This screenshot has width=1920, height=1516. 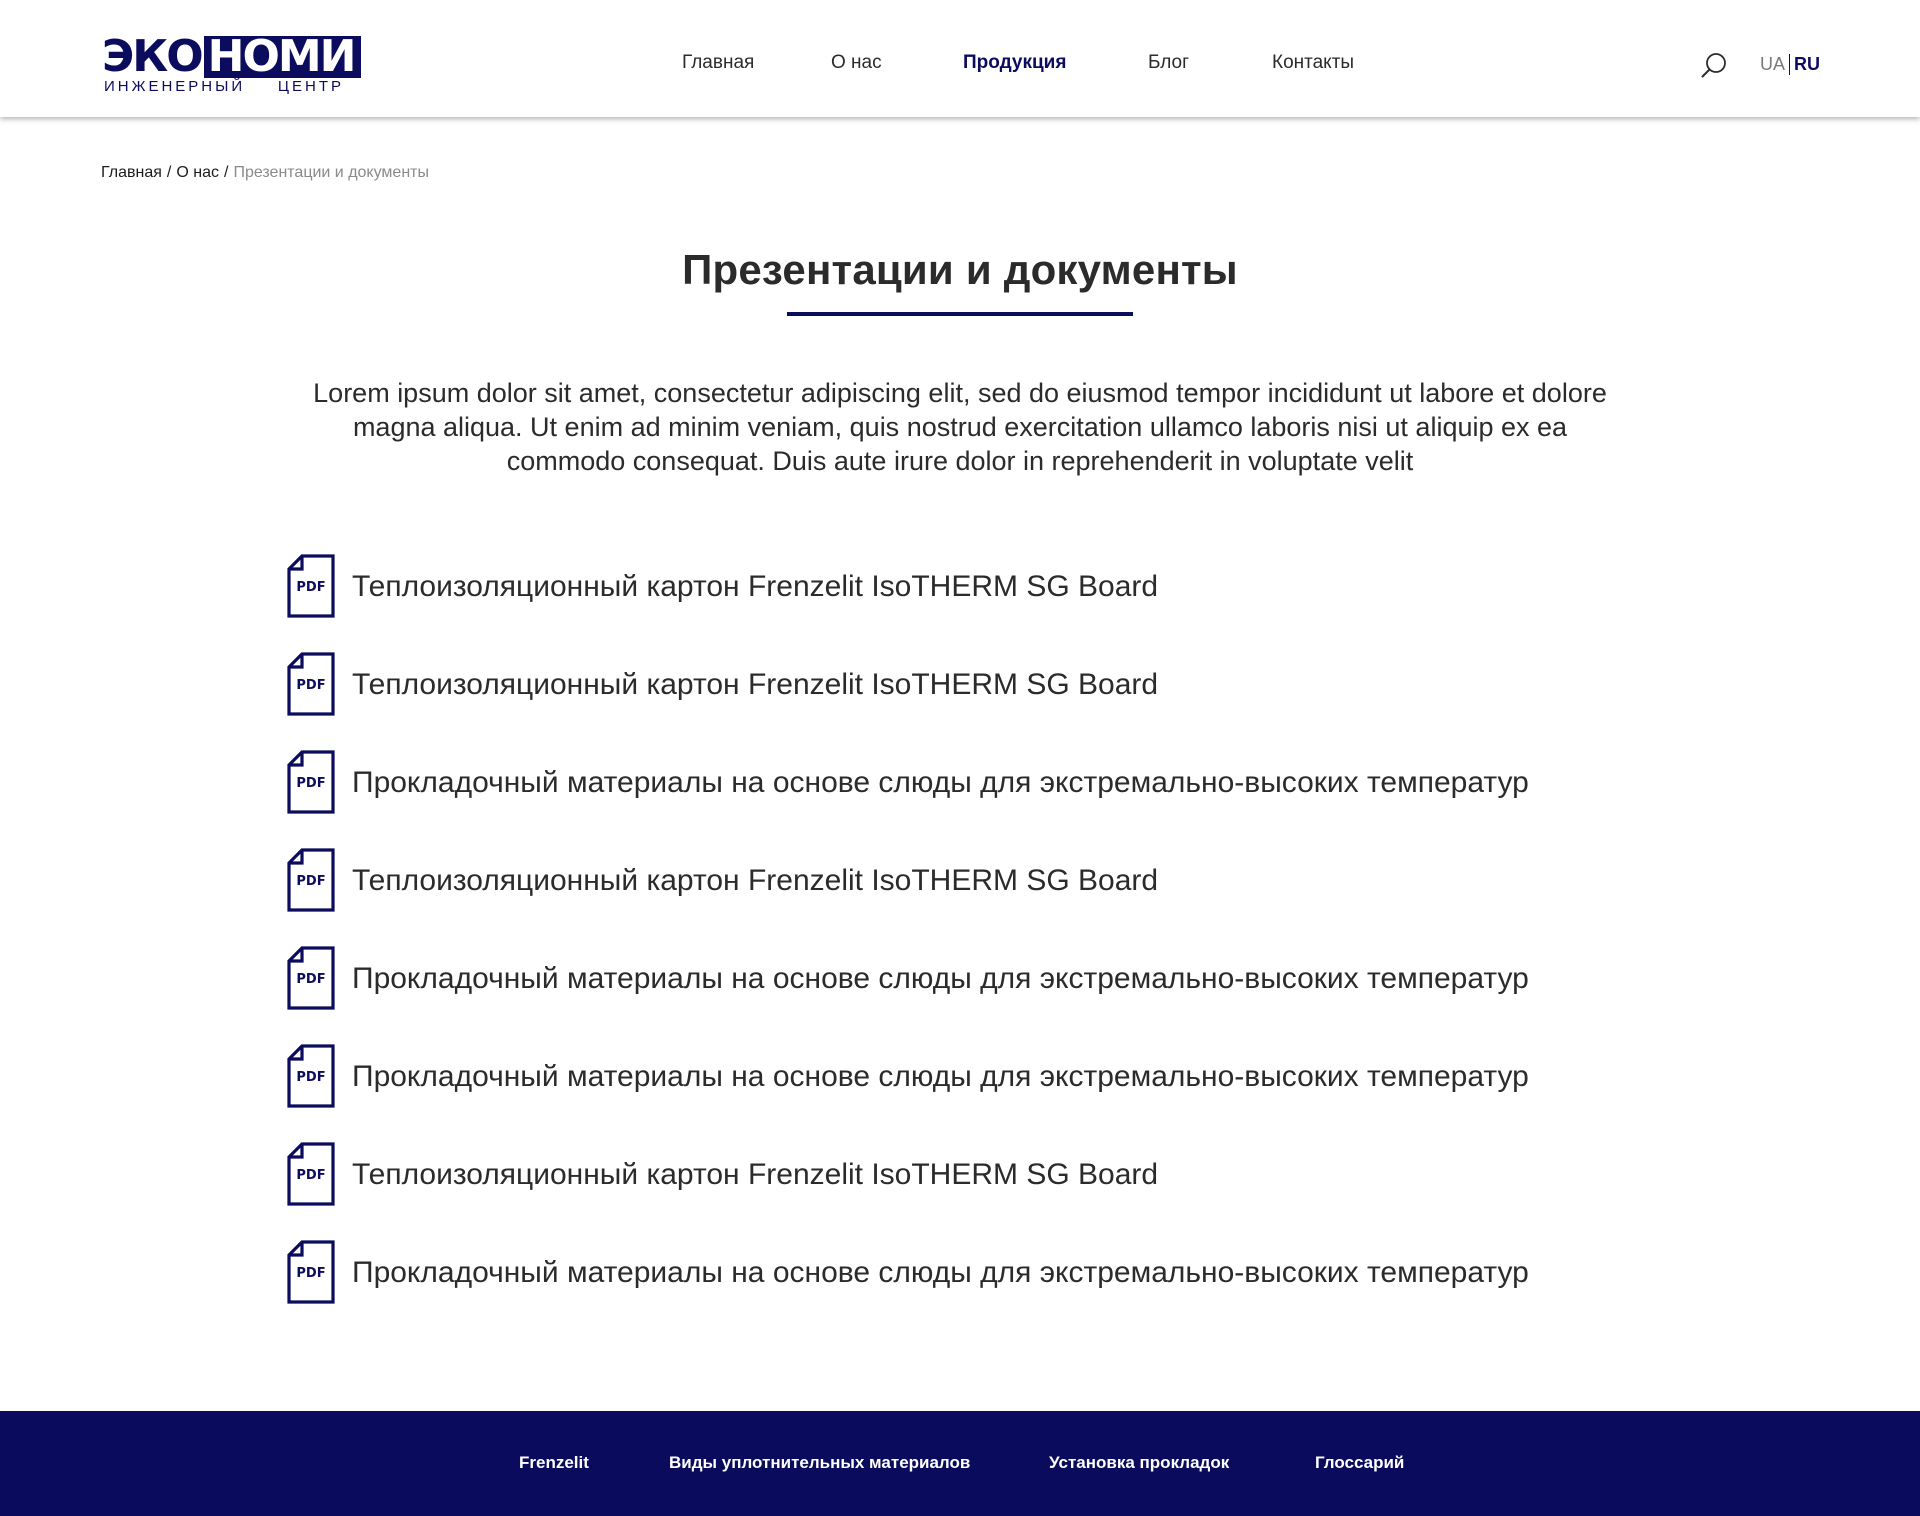 I want to click on nav-item-about: О нас, so click(x=856, y=63).